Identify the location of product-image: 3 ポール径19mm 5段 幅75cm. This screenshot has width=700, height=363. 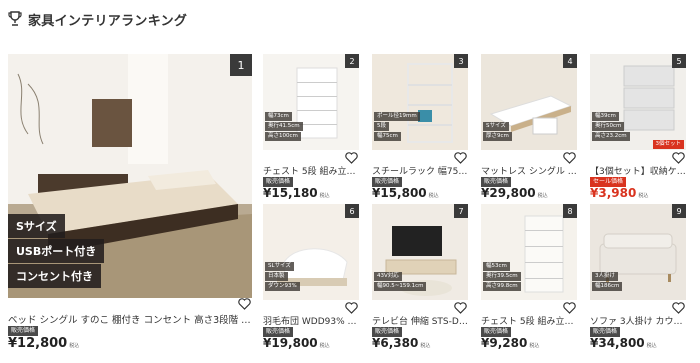
(420, 102).